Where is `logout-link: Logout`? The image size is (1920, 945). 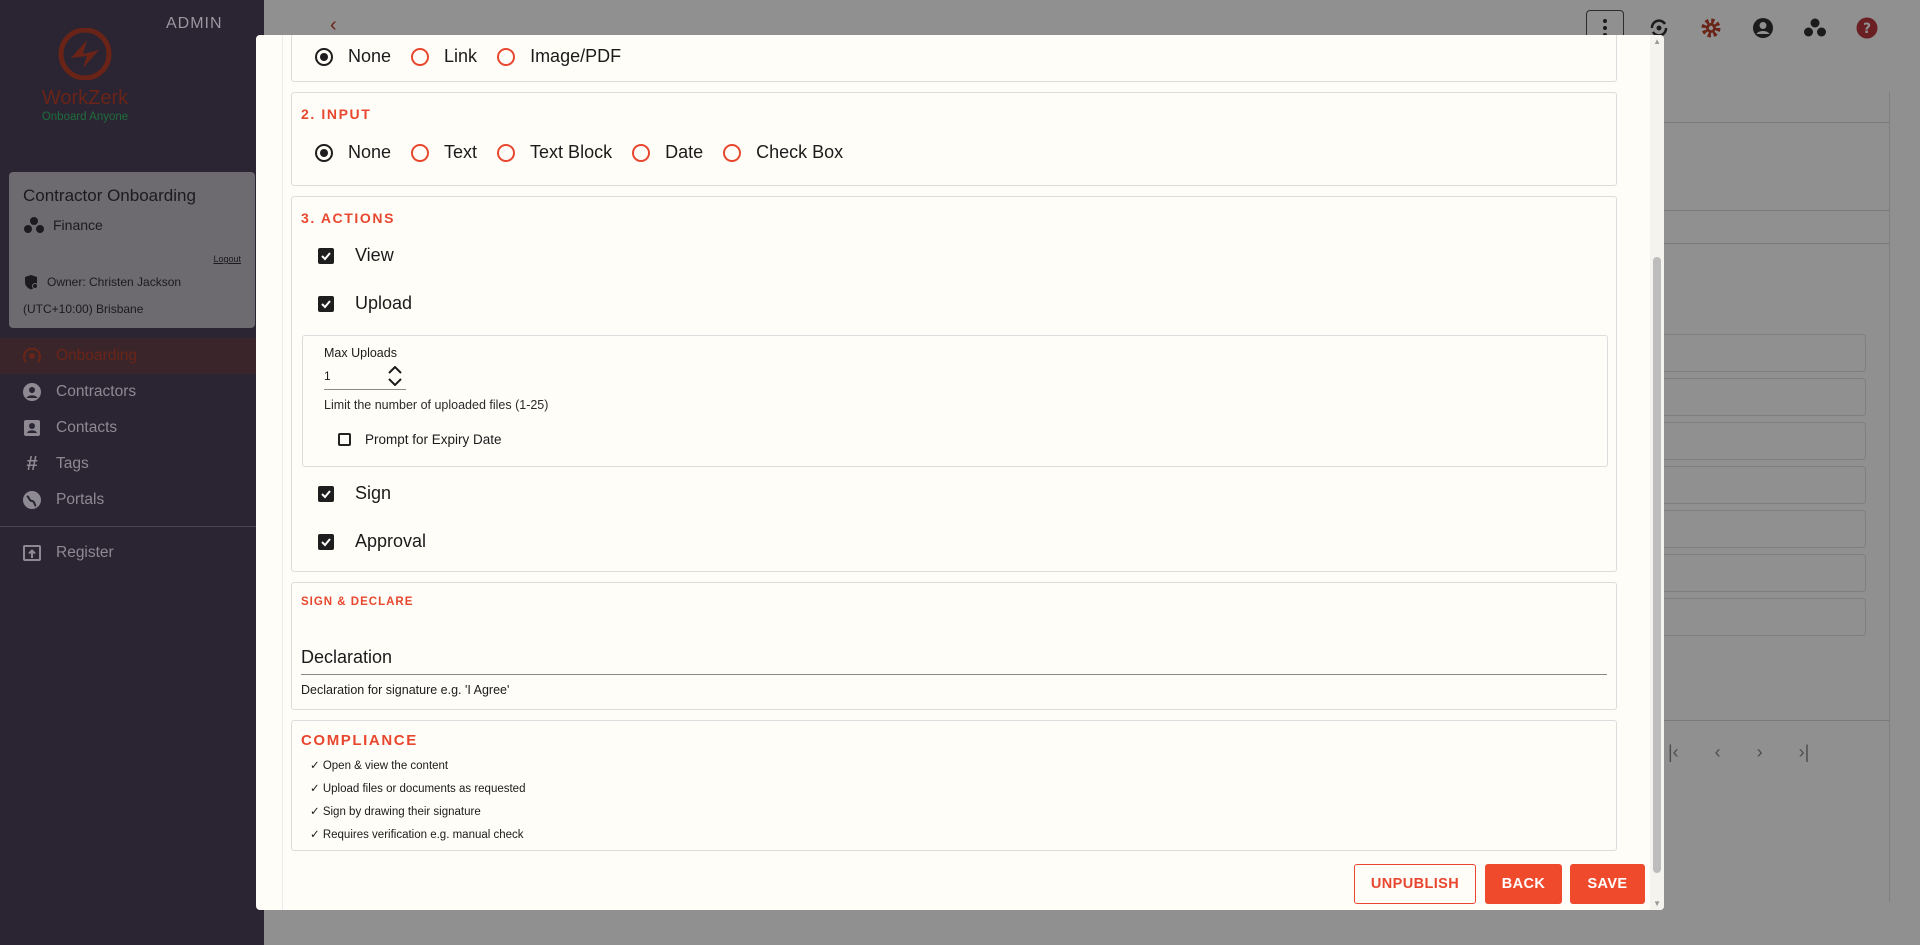
logout-link: Logout is located at coordinates (227, 259).